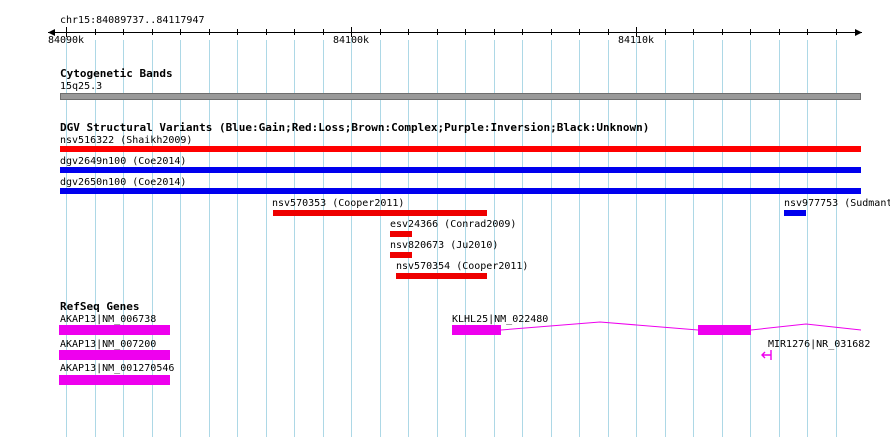 The width and height of the screenshot is (890, 437). Describe the element at coordinates (116, 73) in the screenshot. I see `track-title-cytoband: Cytogenetic Bands` at that location.